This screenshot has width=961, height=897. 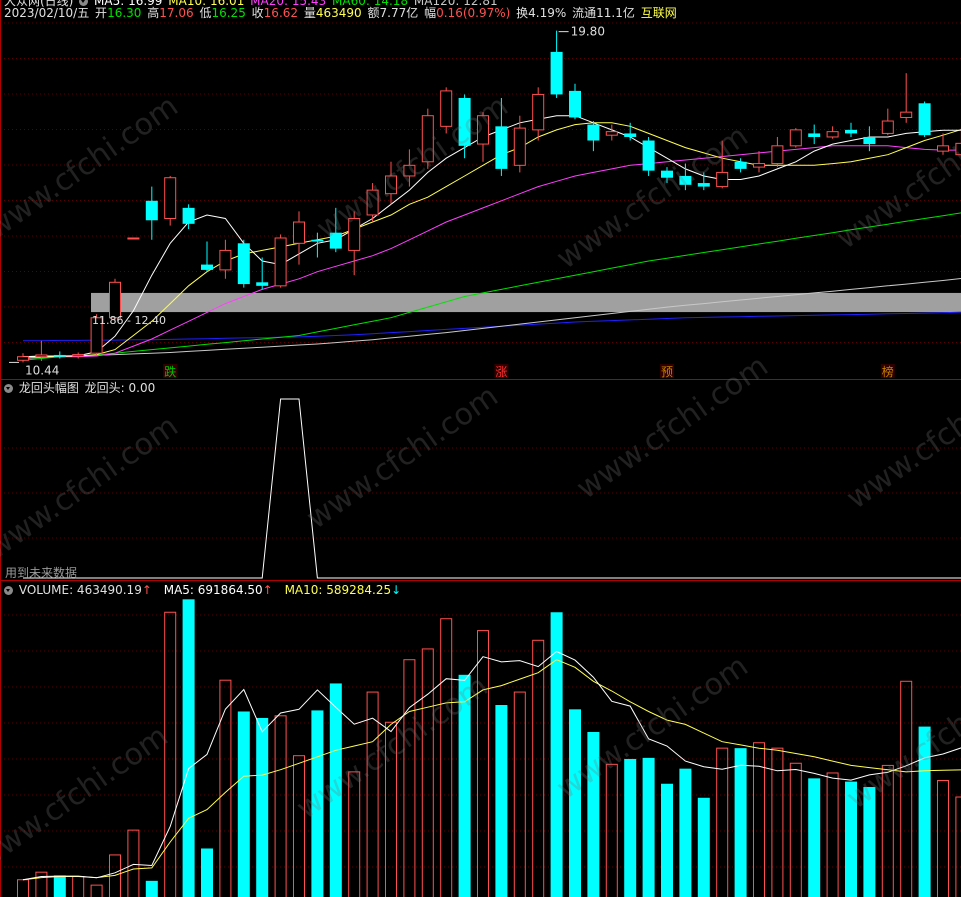 I want to click on indicator-name: 龙回头幅图, so click(x=49, y=388).